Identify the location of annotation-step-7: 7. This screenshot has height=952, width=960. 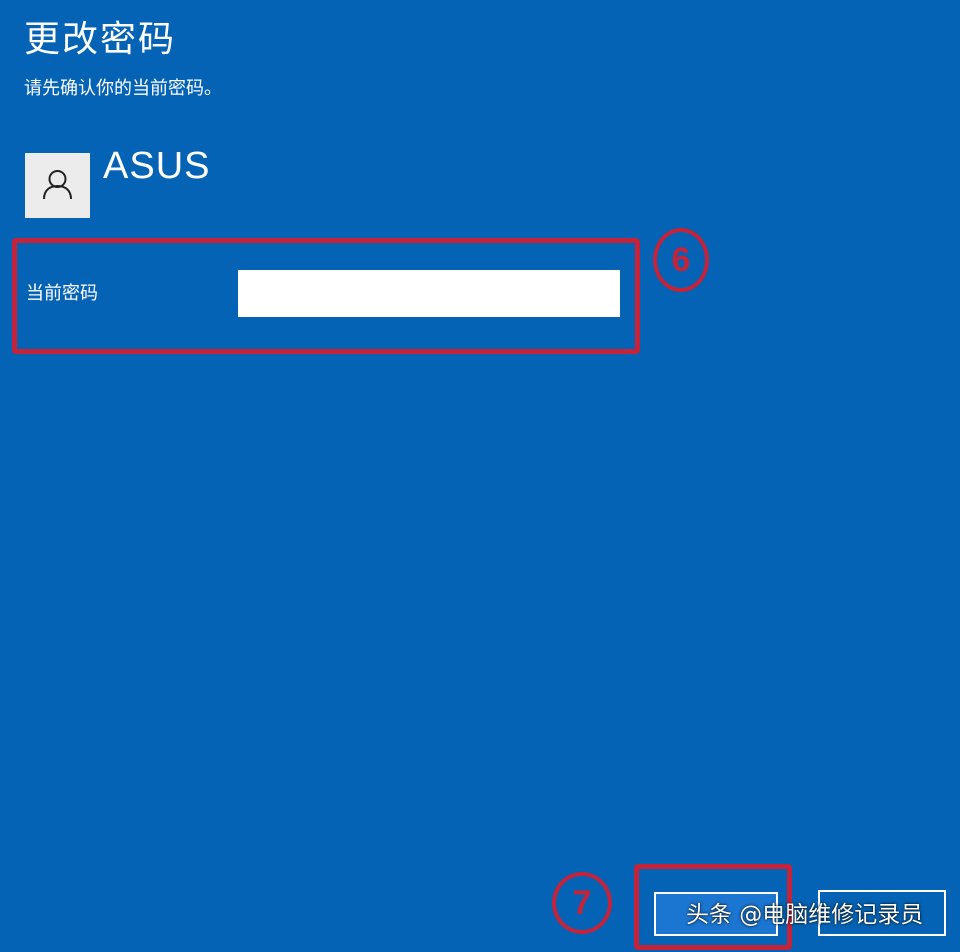
(582, 903).